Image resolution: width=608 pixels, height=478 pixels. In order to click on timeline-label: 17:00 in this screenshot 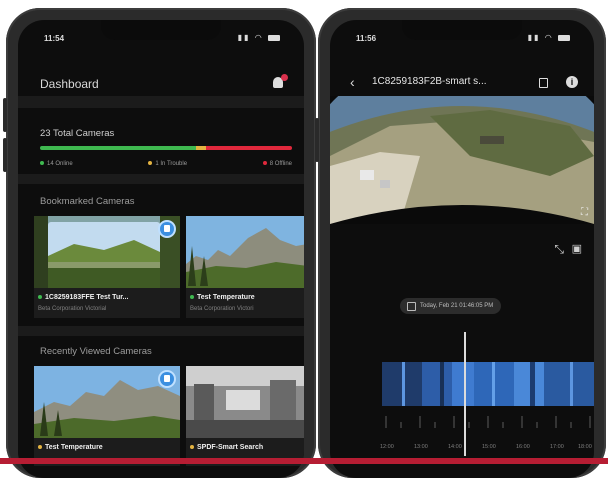, I will do `click(557, 447)`.